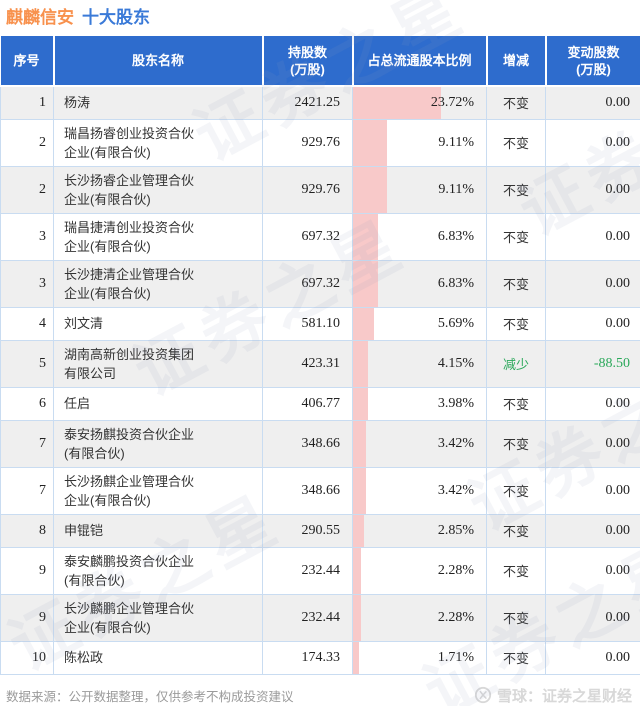 The width and height of the screenshot is (640, 706). Describe the element at coordinates (27, 657) in the screenshot. I see `serial-cell: 10` at that location.